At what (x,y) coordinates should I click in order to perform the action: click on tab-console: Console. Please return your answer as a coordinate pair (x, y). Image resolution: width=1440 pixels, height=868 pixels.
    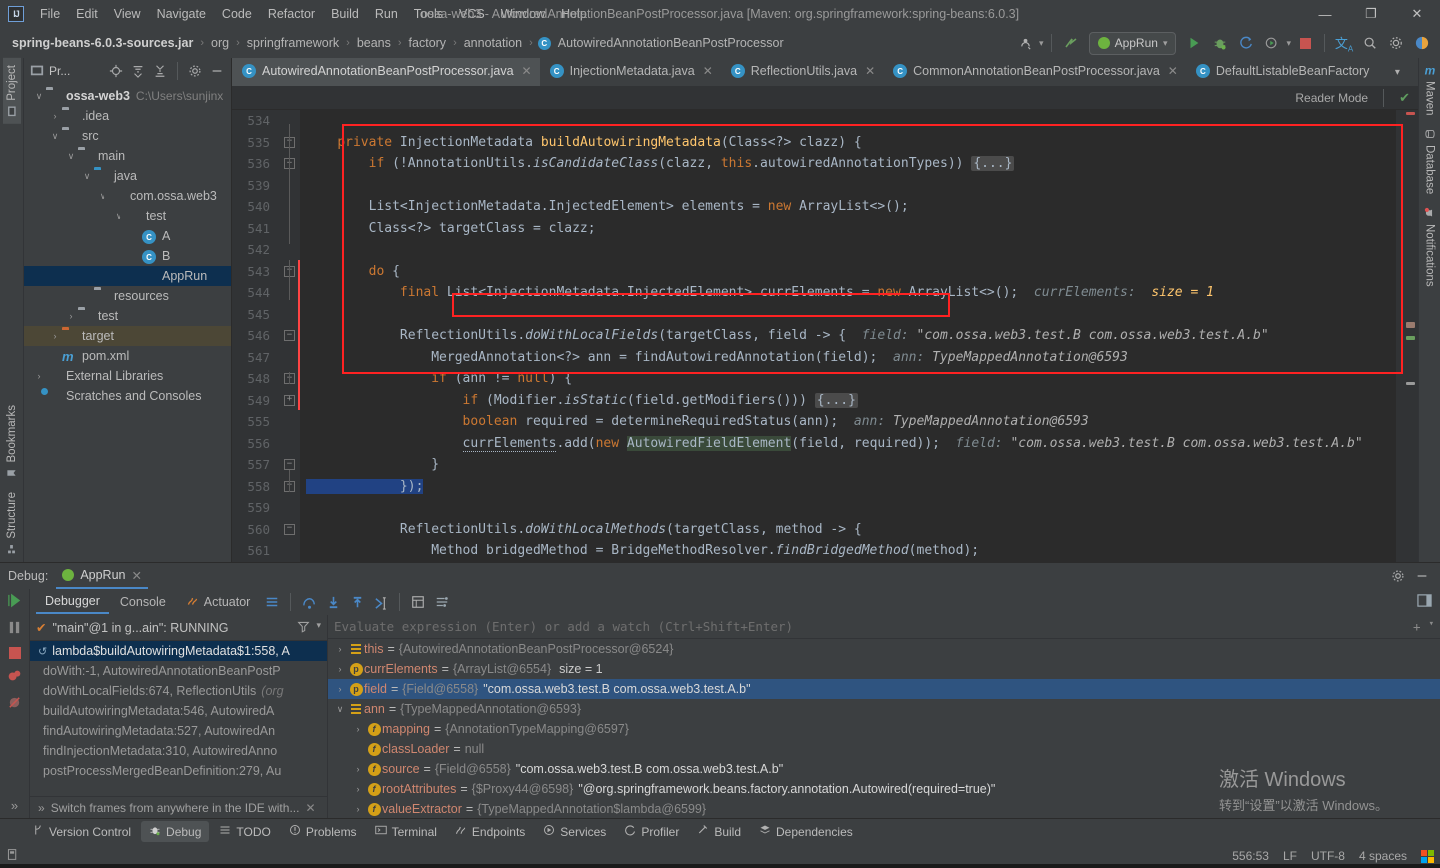
    Looking at the image, I should click on (143, 602).